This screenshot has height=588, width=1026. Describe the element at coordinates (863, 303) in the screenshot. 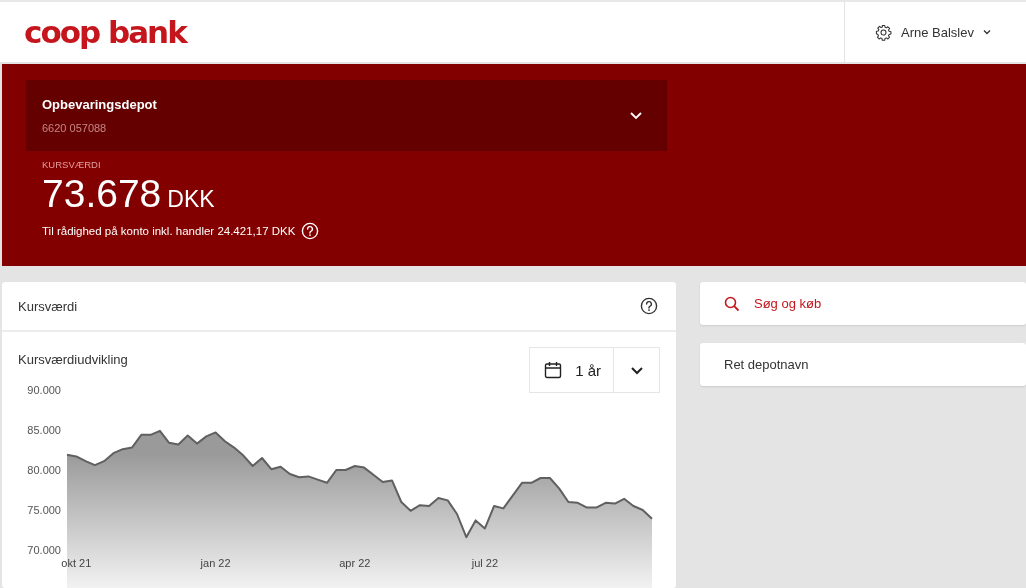

I see `search-buy-button: Søg og køb` at that location.